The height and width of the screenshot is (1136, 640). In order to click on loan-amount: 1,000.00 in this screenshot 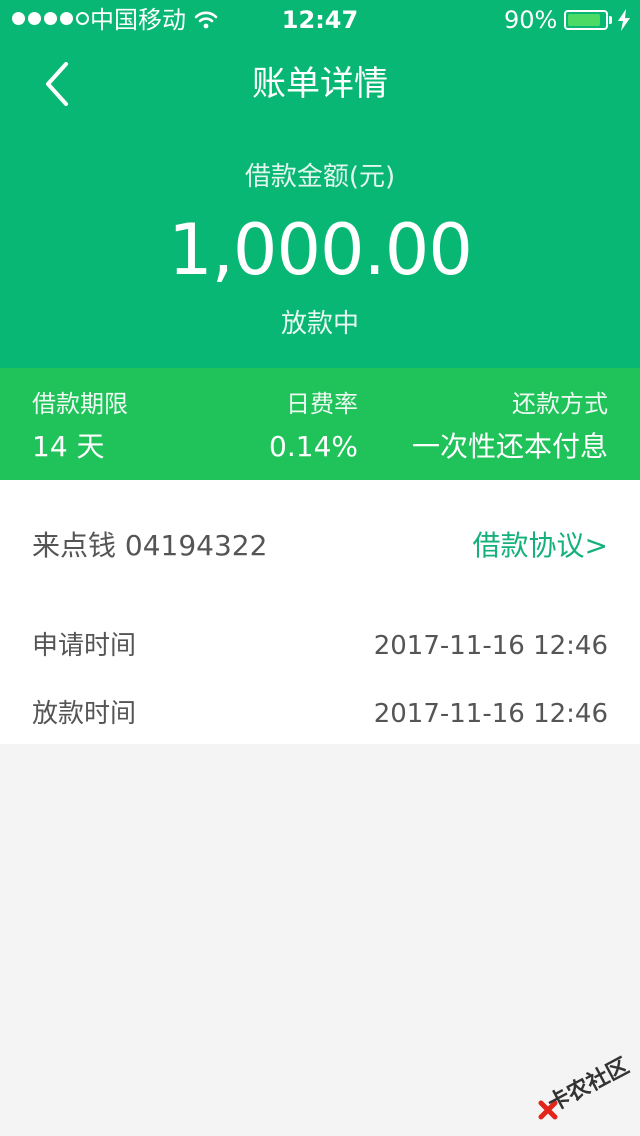, I will do `click(320, 250)`.